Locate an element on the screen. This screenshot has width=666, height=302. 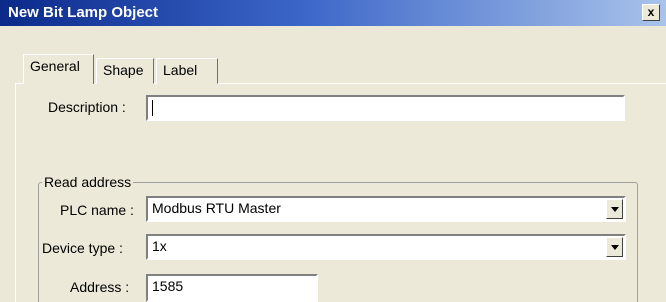
plc-name-label: PLC name : is located at coordinates (97, 210).